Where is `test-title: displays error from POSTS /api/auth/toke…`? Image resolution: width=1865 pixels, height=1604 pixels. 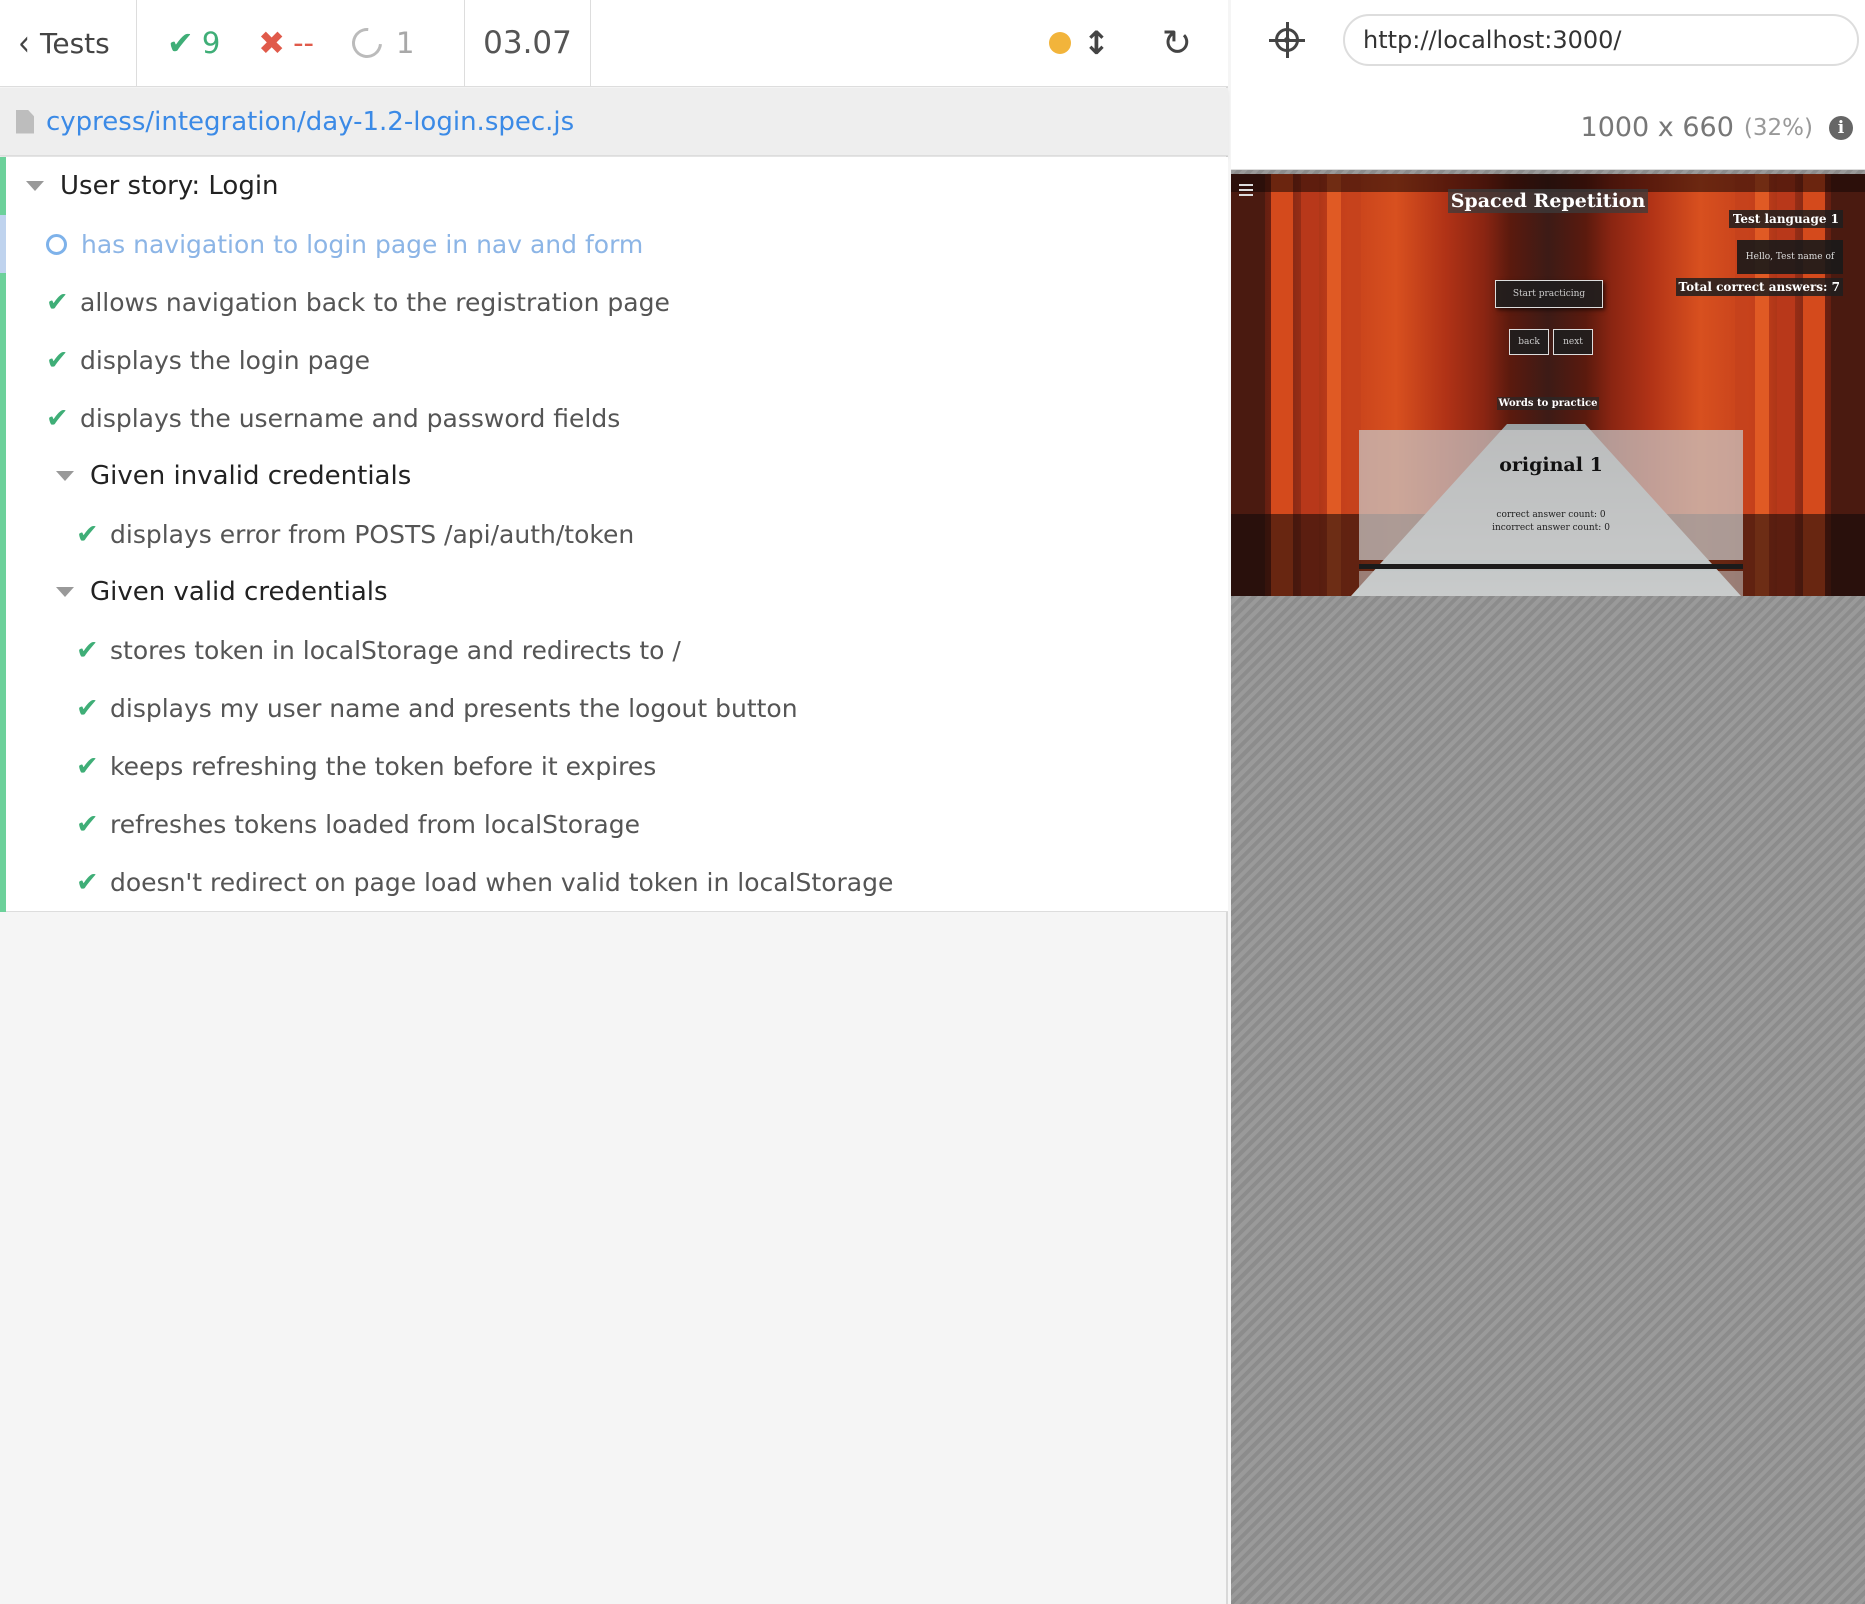
test-title: displays error from POSTS /api/auth/toke… is located at coordinates (372, 534).